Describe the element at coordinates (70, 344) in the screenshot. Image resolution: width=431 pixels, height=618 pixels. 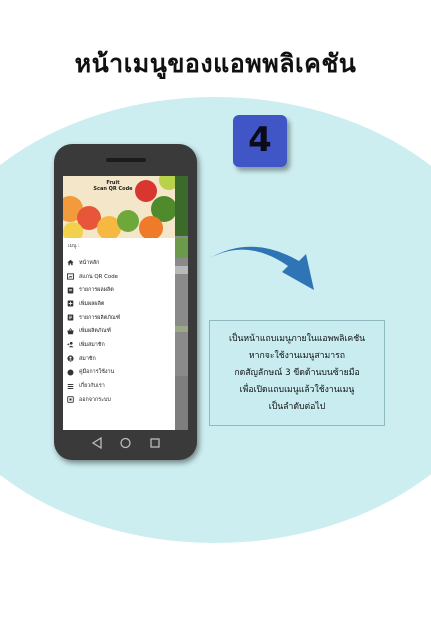
I see `add-member-icon` at that location.